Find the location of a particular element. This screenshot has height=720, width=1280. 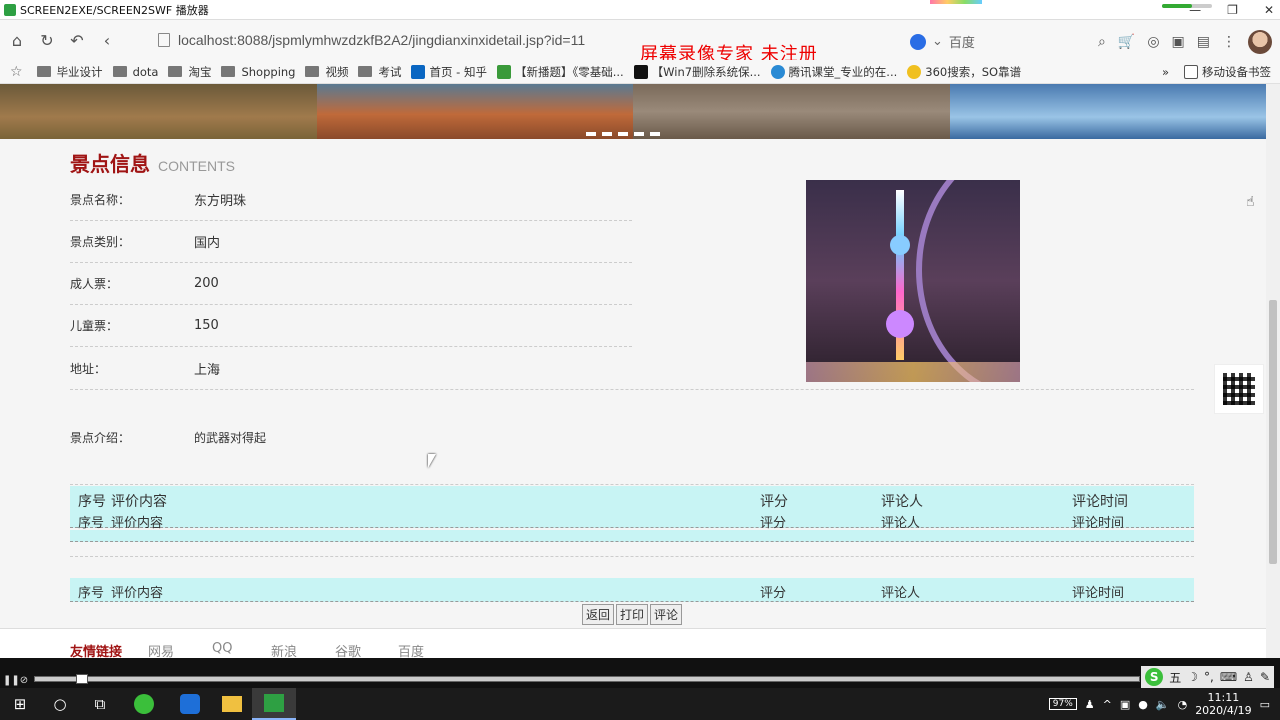

bookmark-item: 淘宝 is located at coordinates (189, 72).